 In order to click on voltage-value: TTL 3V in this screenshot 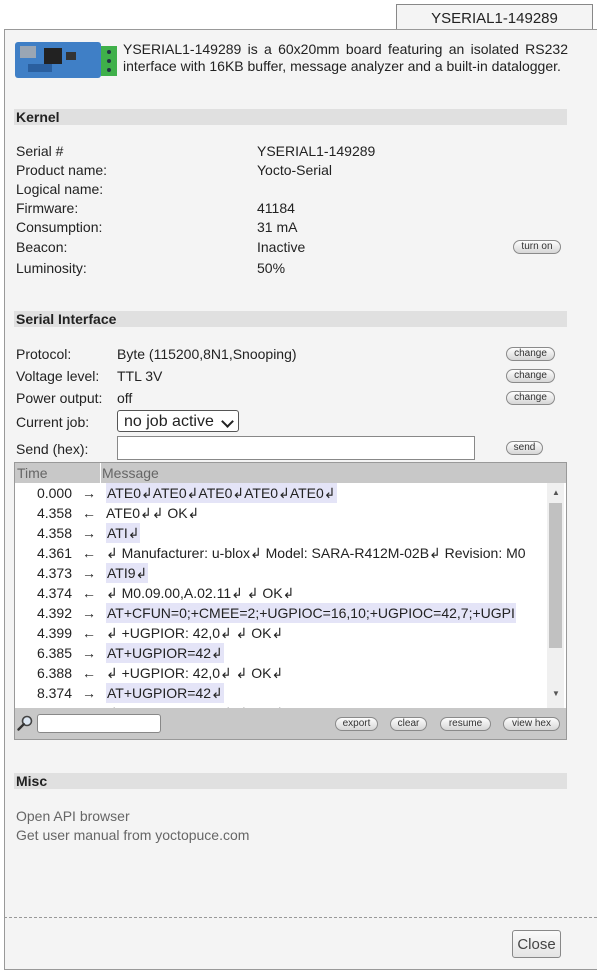, I will do `click(140, 376)`.